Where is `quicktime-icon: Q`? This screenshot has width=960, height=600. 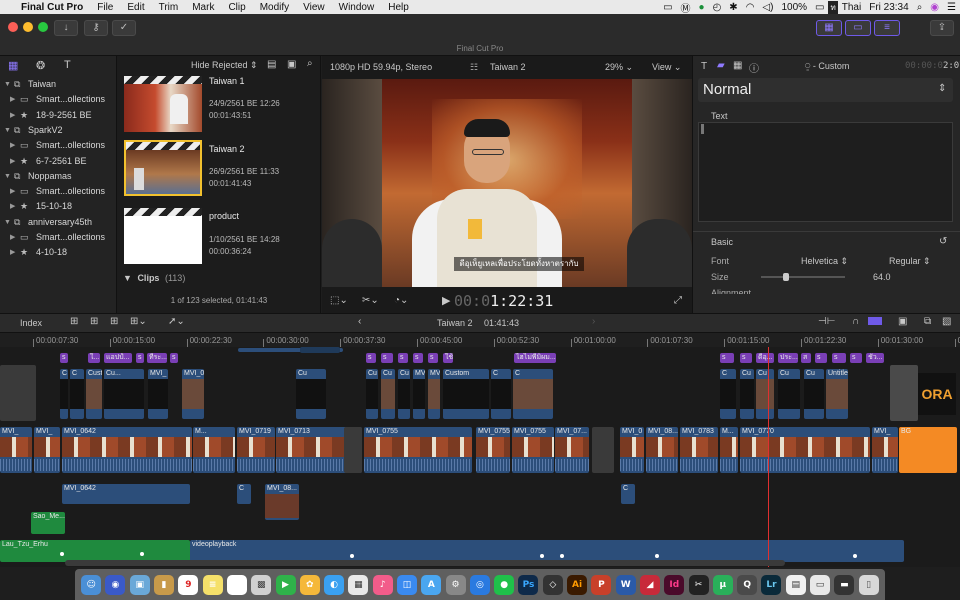
quicktime-icon: Q is located at coordinates (747, 584).